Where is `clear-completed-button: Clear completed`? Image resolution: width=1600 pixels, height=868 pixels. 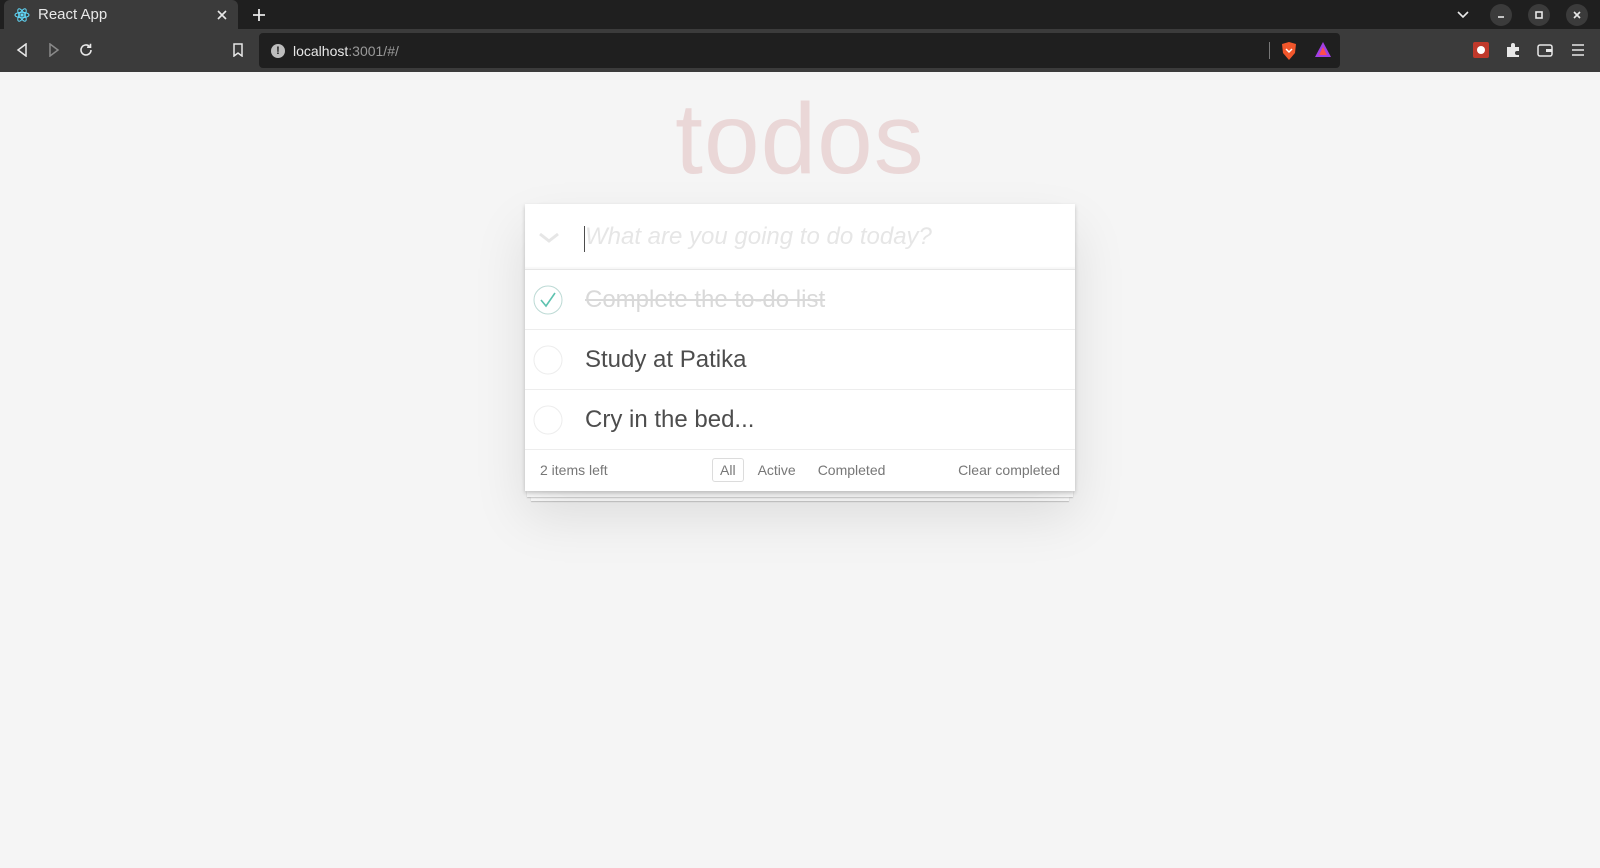
clear-completed-button: Clear completed is located at coordinates (1009, 470).